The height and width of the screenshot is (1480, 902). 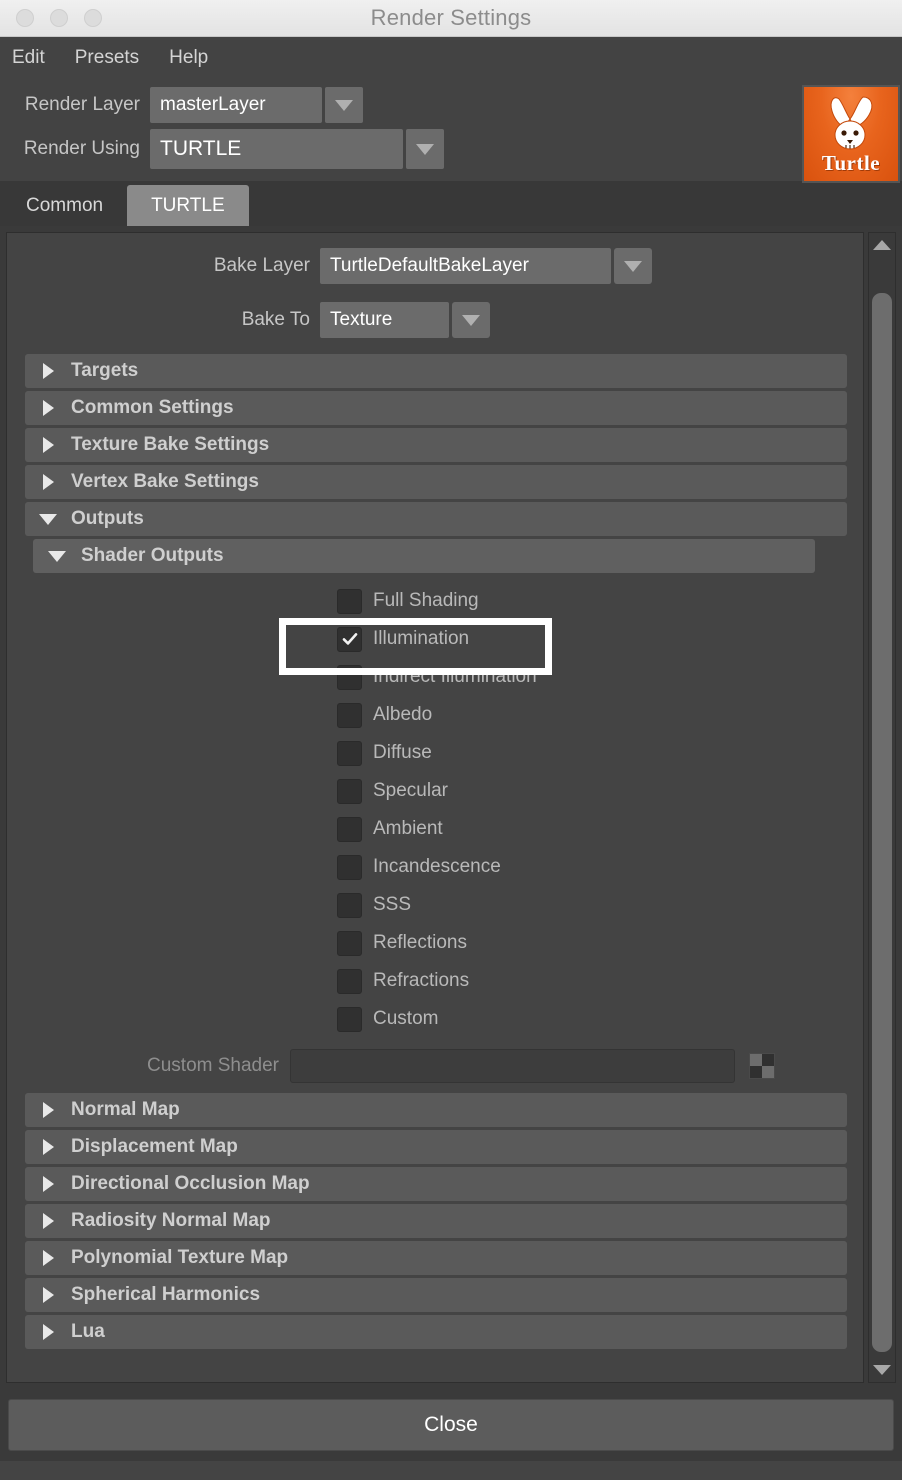 What do you see at coordinates (166, 1294) in the screenshot?
I see `section-spherical-harmonics-label: Spherical Harmonics` at bounding box center [166, 1294].